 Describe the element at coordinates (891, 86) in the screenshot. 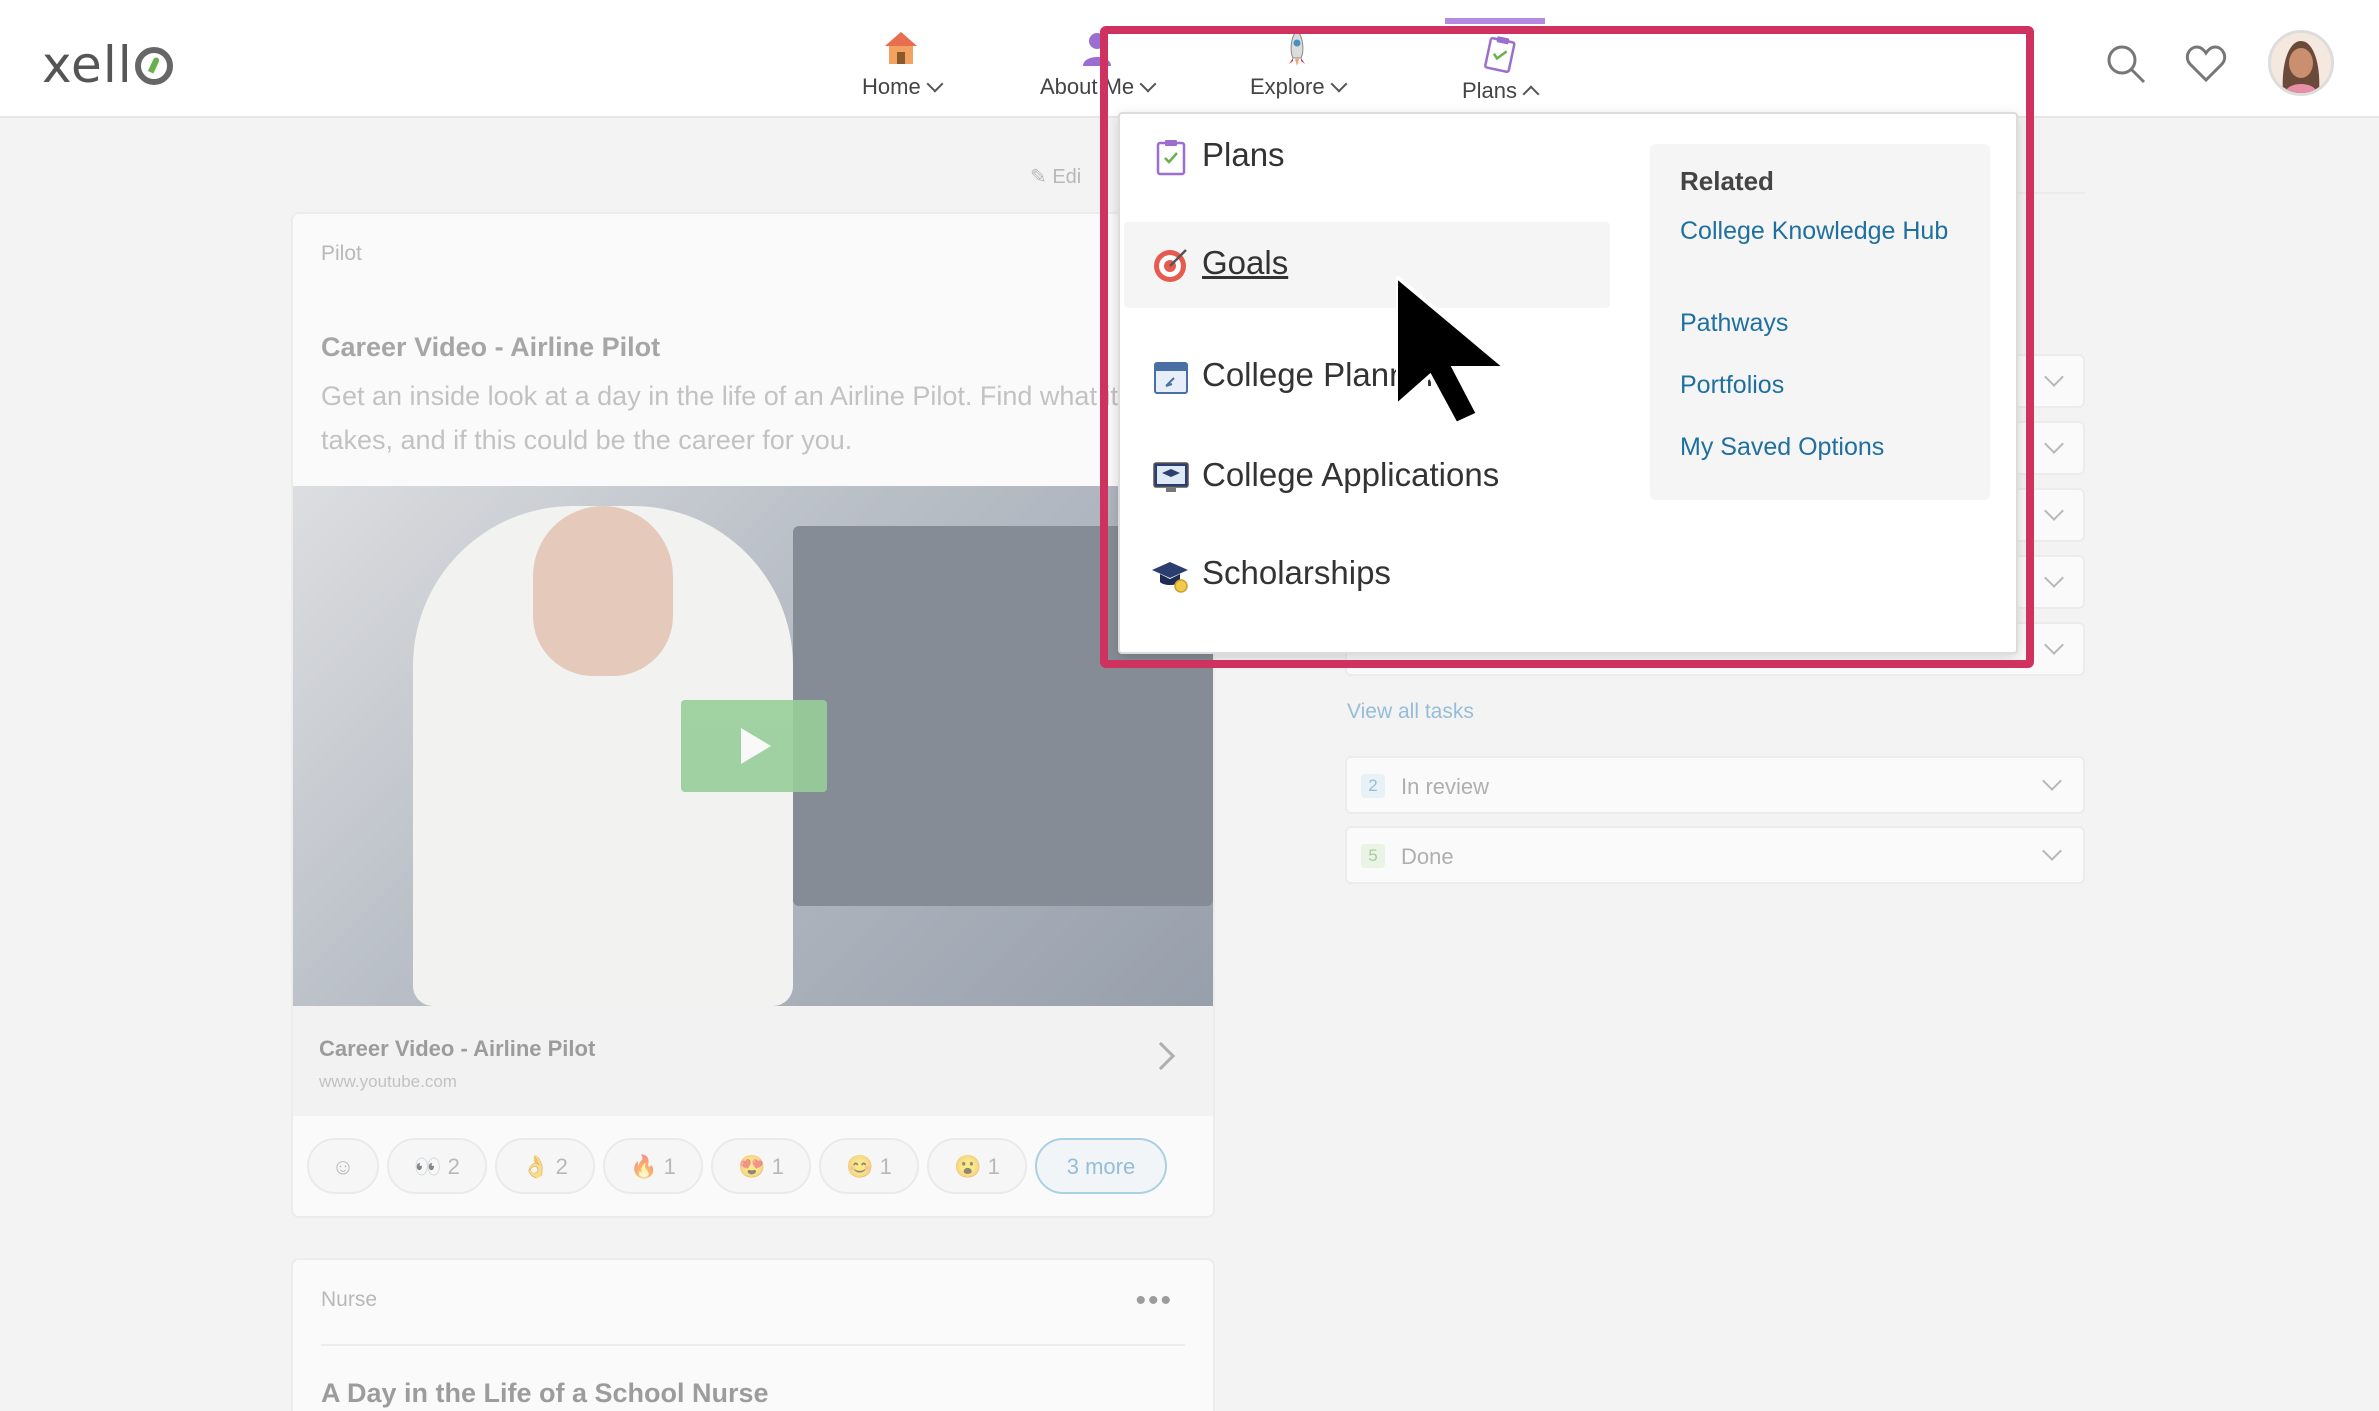

I see `nav-home-label: Home` at that location.